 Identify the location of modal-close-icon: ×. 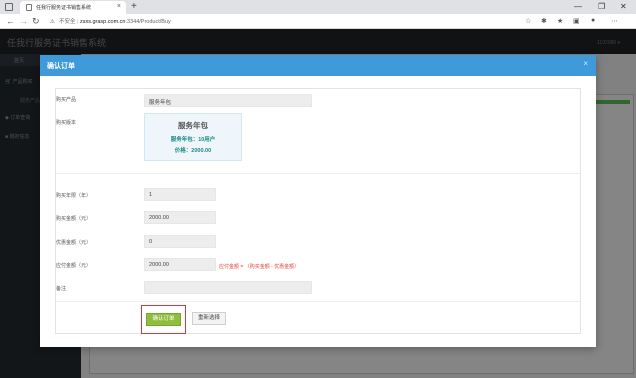
(585, 63).